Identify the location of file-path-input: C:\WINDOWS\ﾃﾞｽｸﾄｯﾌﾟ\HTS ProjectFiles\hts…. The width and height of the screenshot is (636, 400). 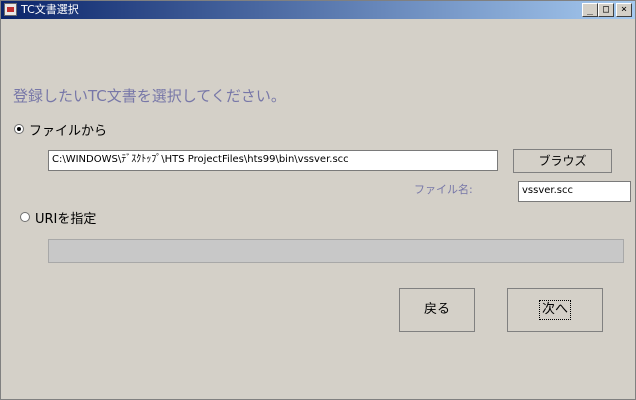
(273, 160).